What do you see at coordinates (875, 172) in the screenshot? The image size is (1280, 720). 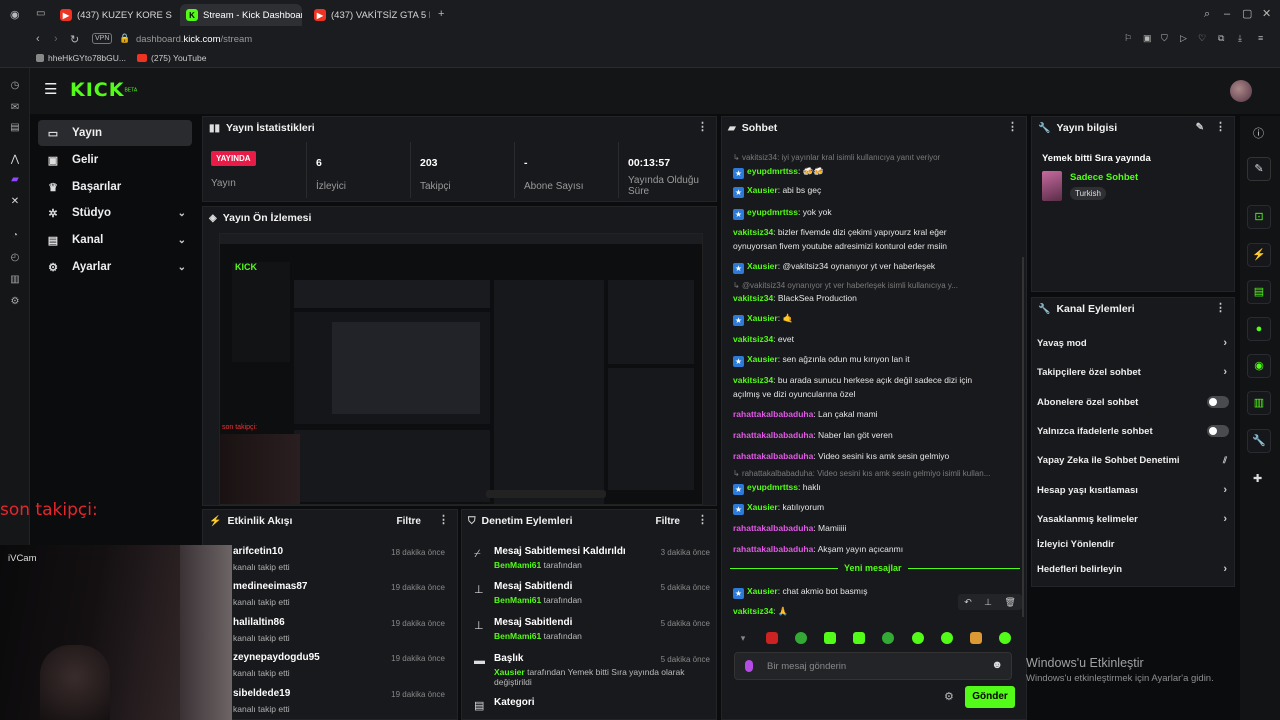 I see `chat-message: ★ eyupdmrttss: 🍻🍻` at bounding box center [875, 172].